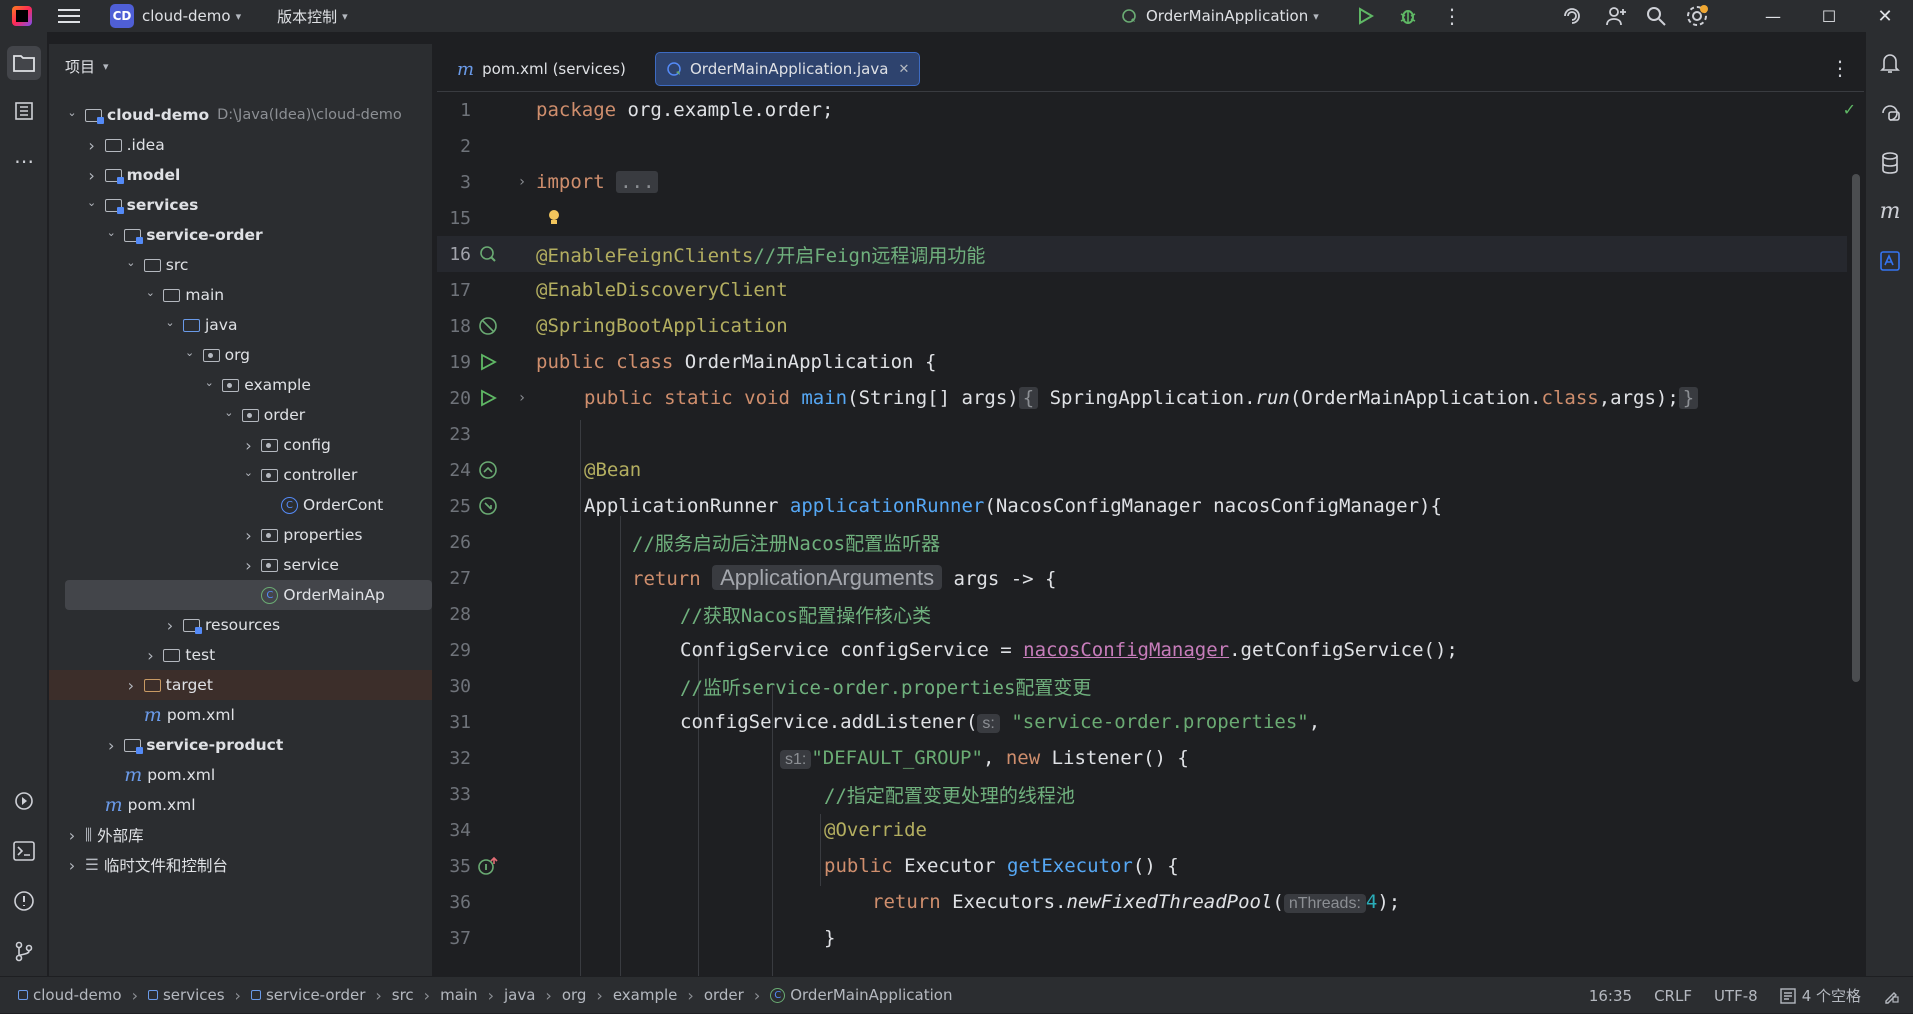  Describe the element at coordinates (1219, 16) in the screenshot. I see `run-config-selector: OrderMainApplication ▾` at that location.